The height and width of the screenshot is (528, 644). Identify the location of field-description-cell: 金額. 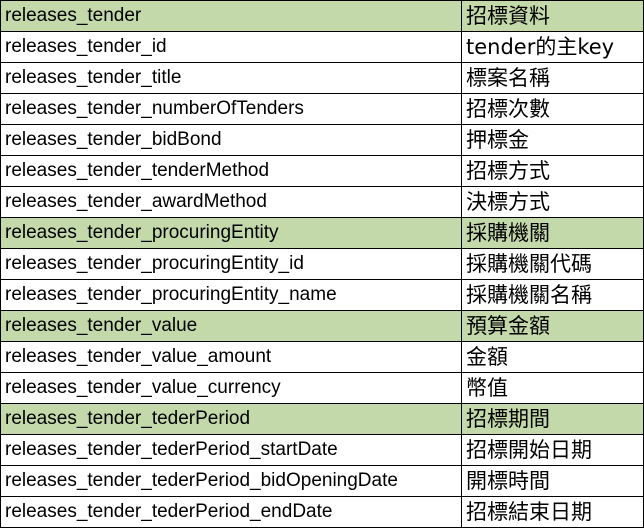
(552, 357).